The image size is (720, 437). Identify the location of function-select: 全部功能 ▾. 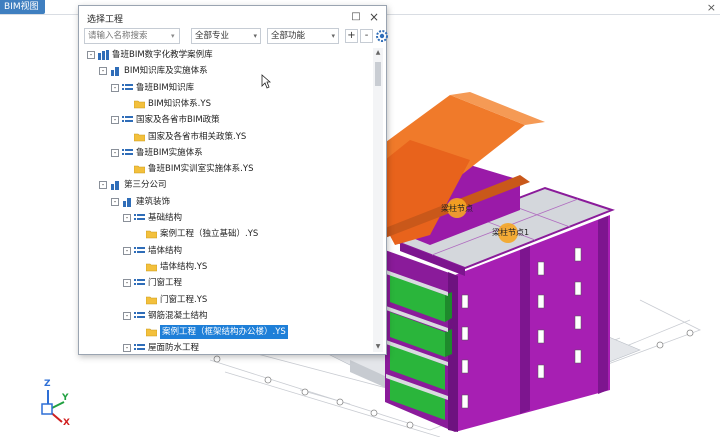
(303, 36).